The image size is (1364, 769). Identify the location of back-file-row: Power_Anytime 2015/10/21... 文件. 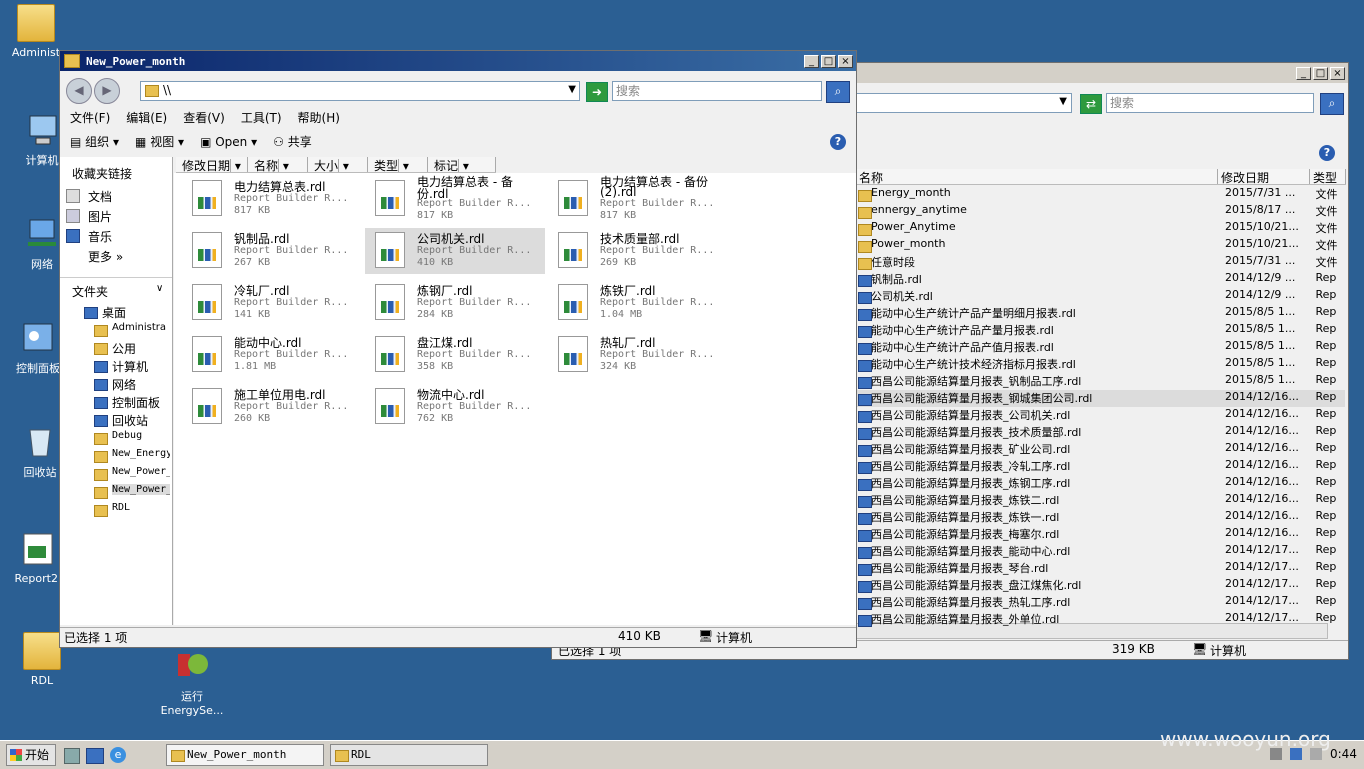
(1101, 228).